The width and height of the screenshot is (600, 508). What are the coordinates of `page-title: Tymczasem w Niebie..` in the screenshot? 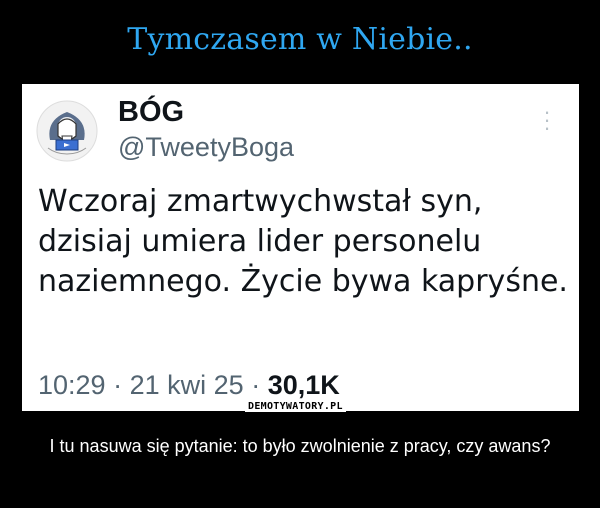 It's located at (300, 39).